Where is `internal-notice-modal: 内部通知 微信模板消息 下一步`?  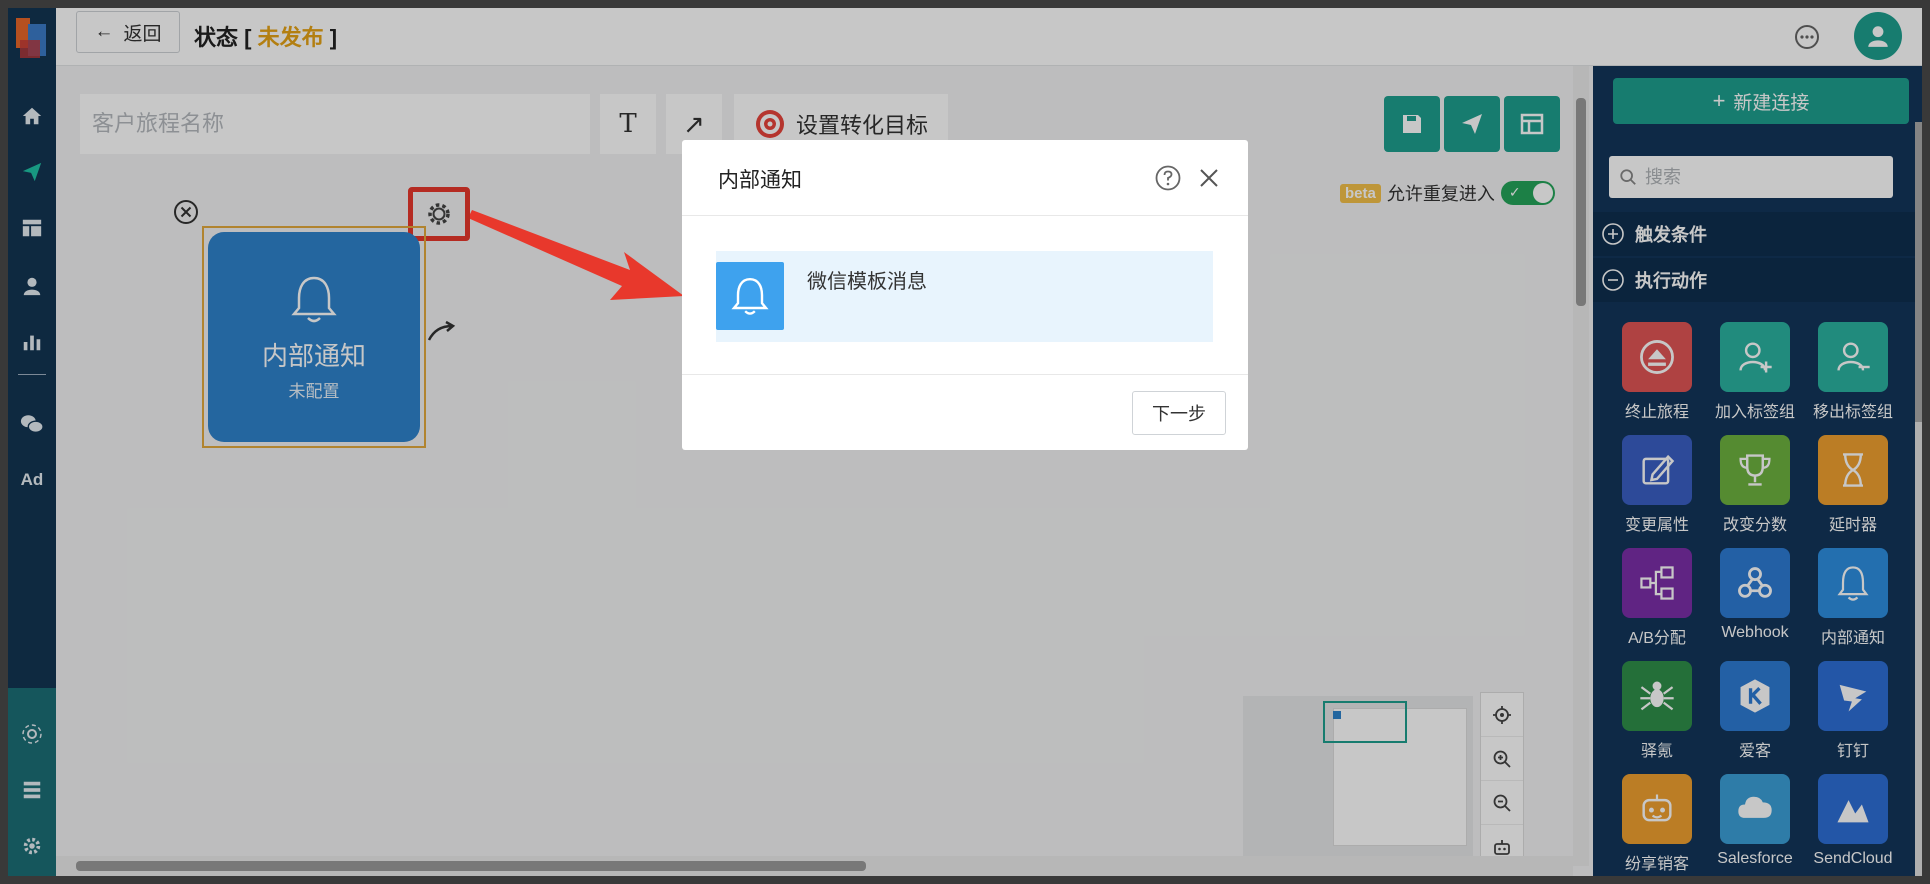 internal-notice-modal: 内部通知 微信模板消息 下一步 is located at coordinates (965, 295).